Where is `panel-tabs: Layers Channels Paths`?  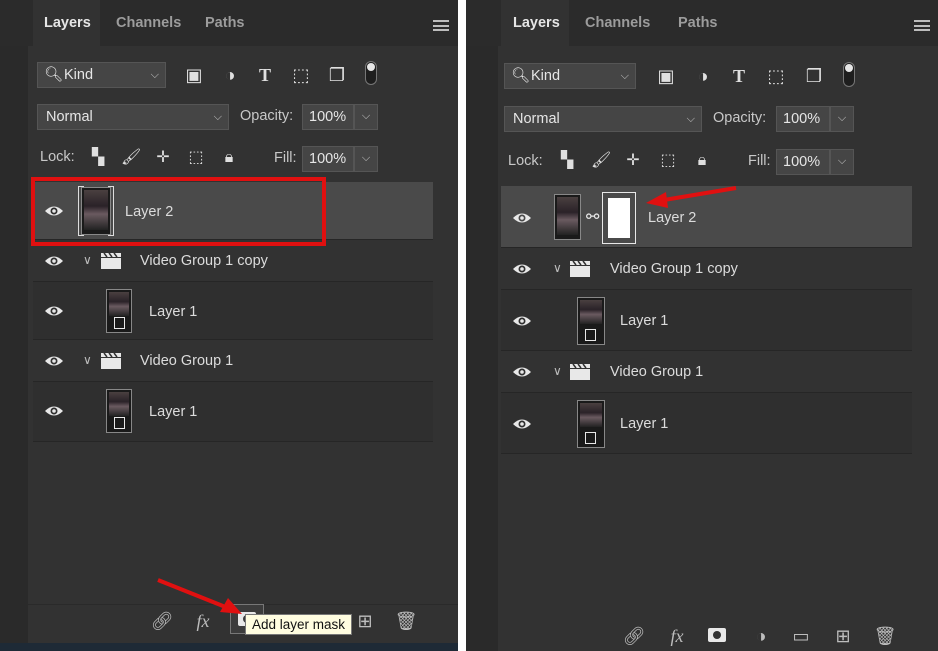
panel-tabs: Layers Channels Paths is located at coordinates (702, 23).